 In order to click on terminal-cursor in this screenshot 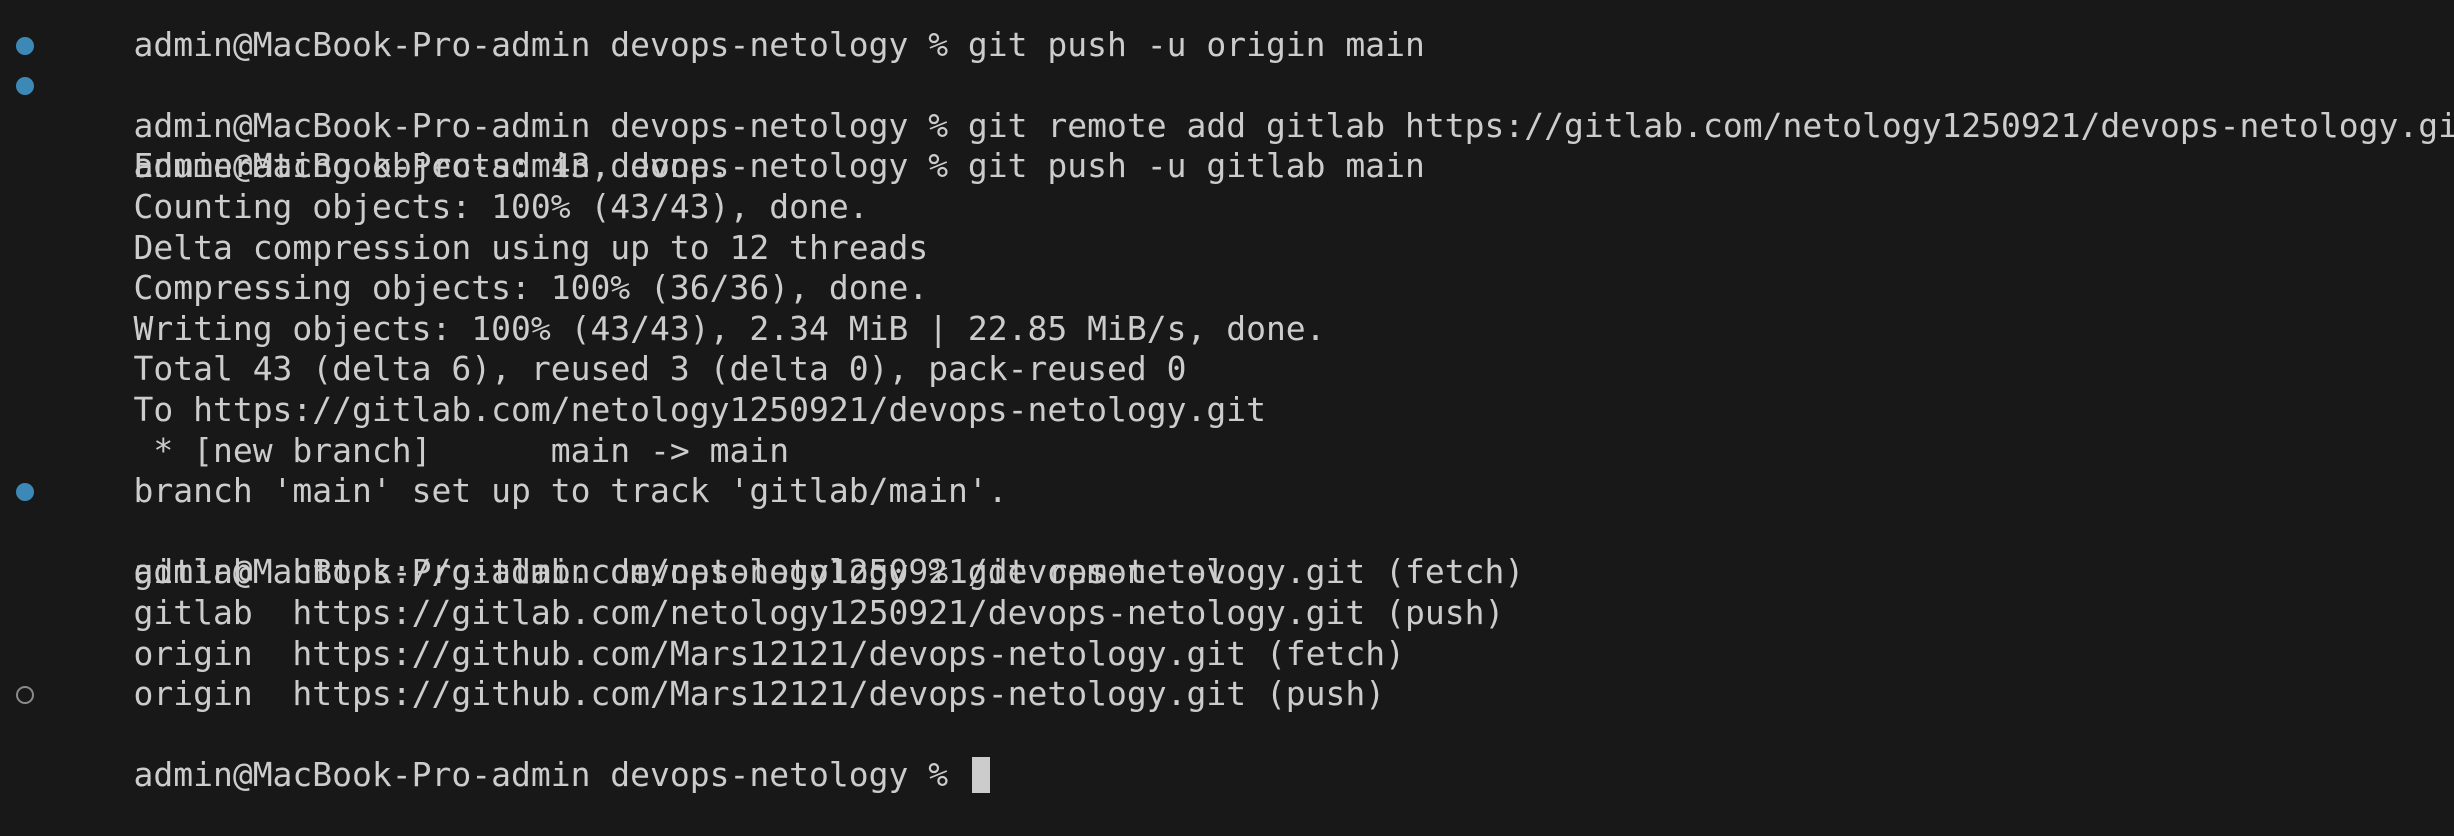, I will do `click(980, 774)`.